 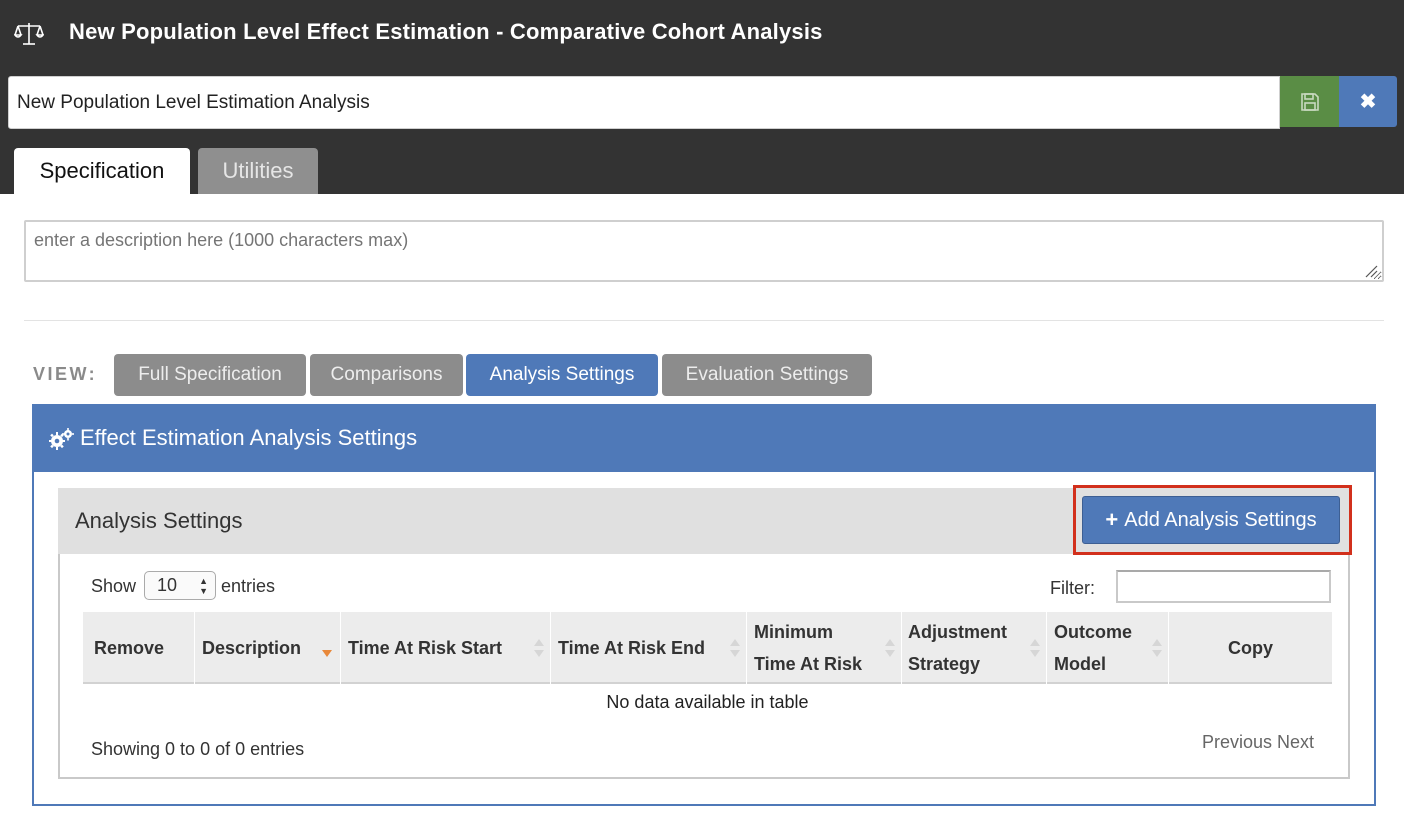 I want to click on balance-scale-icon, so click(x=29, y=34).